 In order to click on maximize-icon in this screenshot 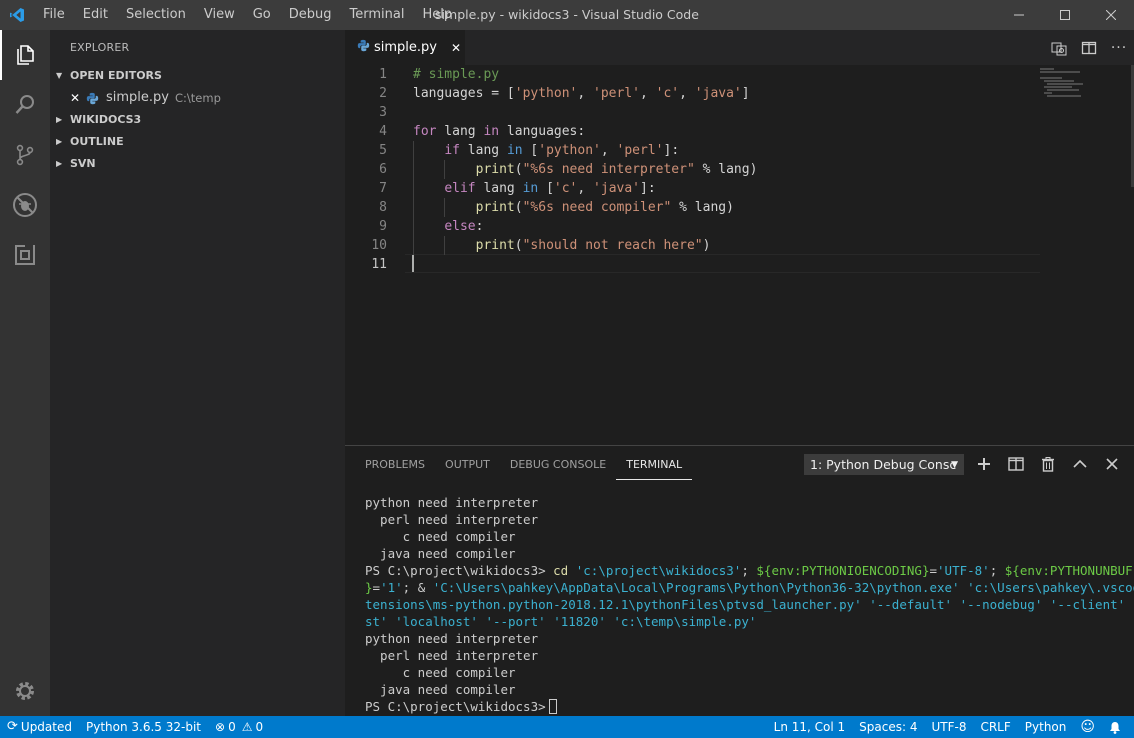, I will do `click(1065, 15)`.